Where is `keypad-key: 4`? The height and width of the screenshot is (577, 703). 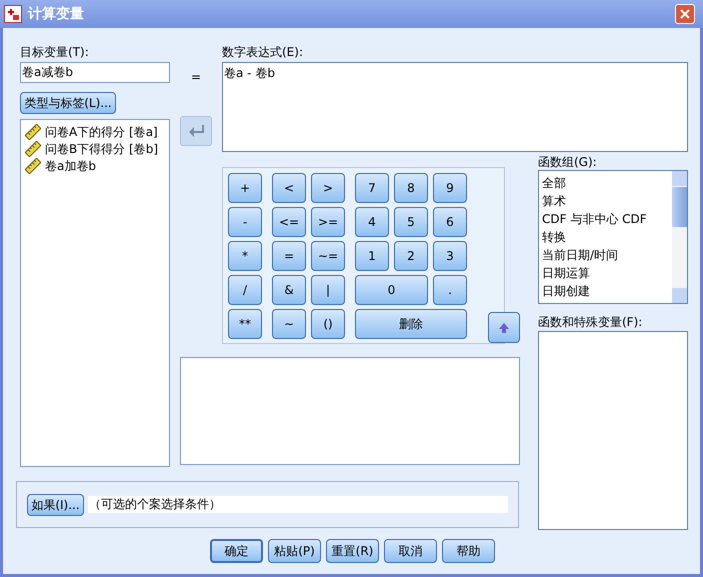 keypad-key: 4 is located at coordinates (372, 222).